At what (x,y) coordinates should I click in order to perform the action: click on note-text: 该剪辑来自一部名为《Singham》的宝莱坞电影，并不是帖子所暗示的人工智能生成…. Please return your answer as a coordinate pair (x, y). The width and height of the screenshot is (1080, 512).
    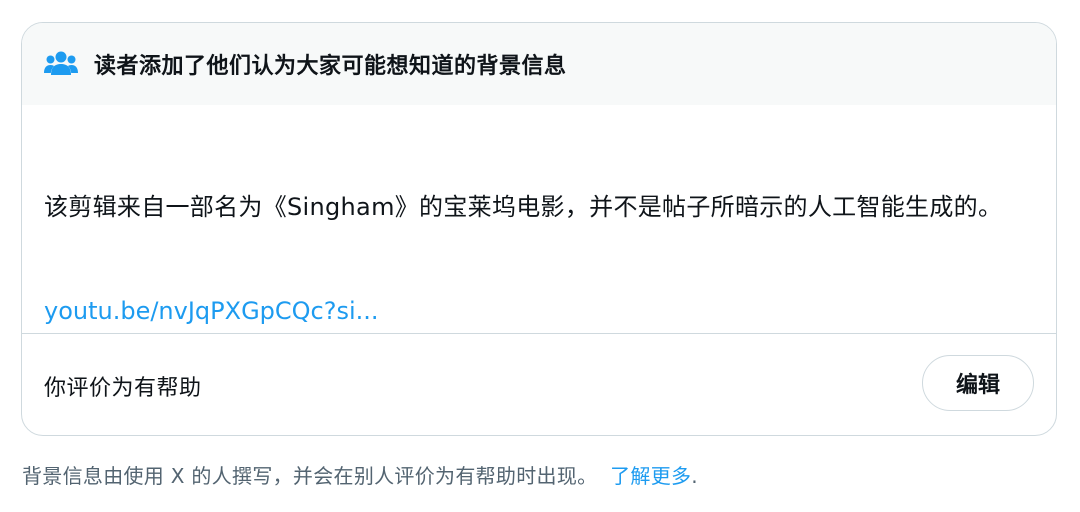
    Looking at the image, I should click on (523, 207).